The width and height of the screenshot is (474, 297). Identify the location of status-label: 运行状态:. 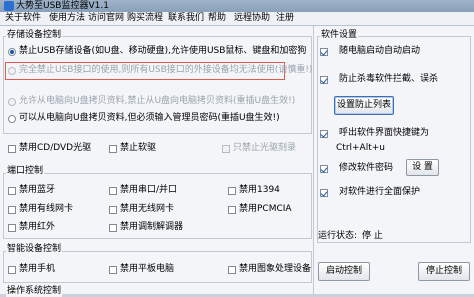
(338, 236).